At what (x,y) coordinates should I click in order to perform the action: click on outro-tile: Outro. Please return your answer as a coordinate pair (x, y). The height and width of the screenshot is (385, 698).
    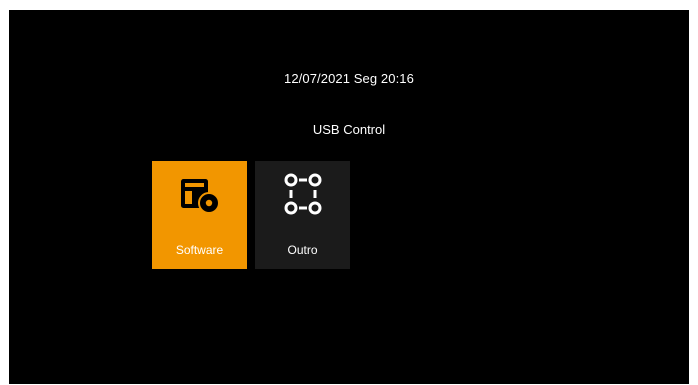
    Looking at the image, I should click on (302, 215).